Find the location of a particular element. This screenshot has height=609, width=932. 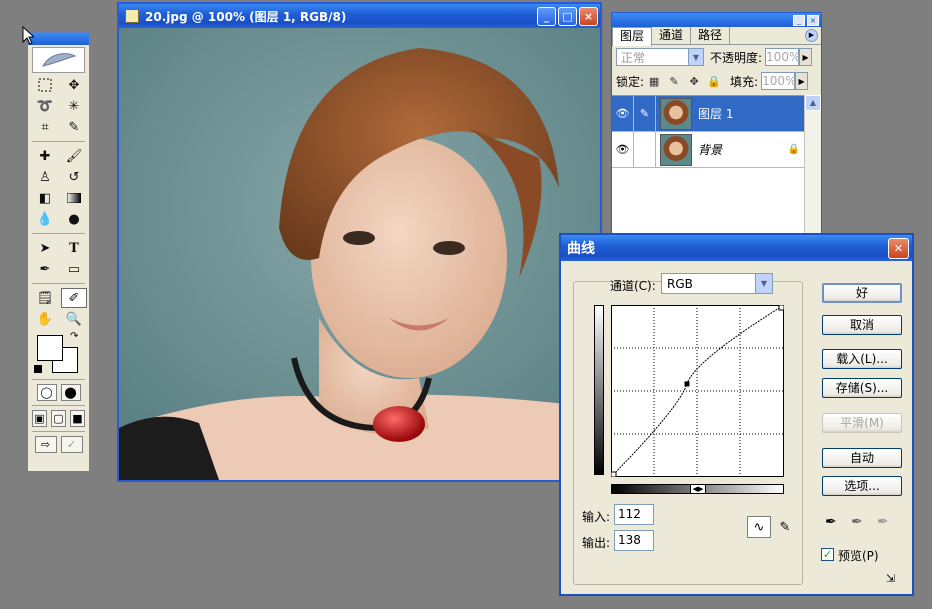

feather-logo-icon is located at coordinates (58, 60).